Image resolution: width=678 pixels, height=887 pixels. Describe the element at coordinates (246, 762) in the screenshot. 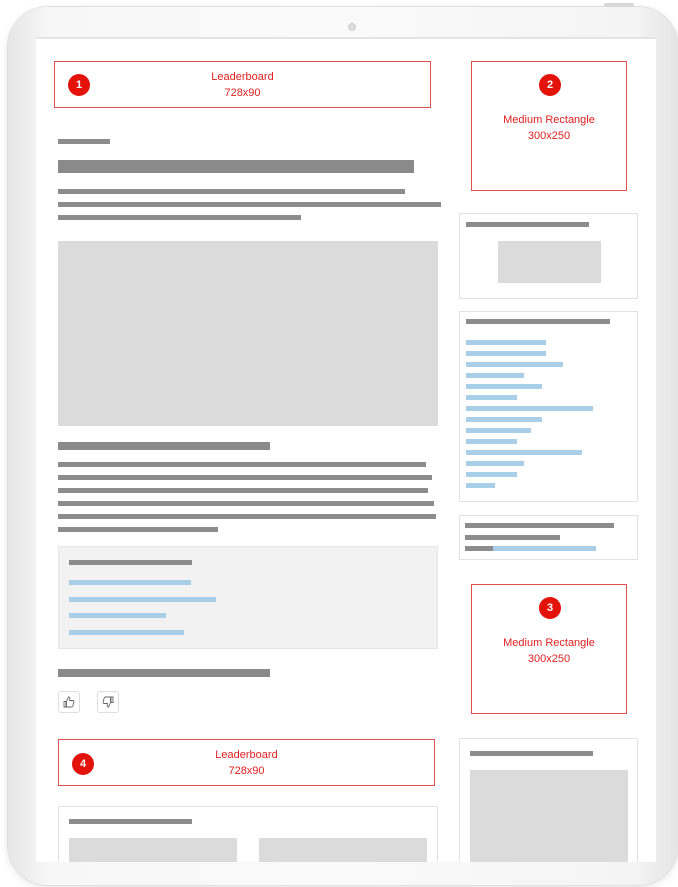

I see `ad-slot-leaderboard-bottom: 4 Leaderboard 728x90` at that location.